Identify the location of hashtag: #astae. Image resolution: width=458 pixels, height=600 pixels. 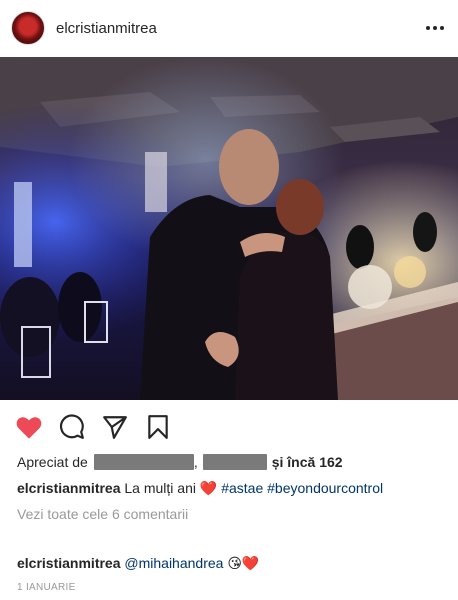
(242, 488).